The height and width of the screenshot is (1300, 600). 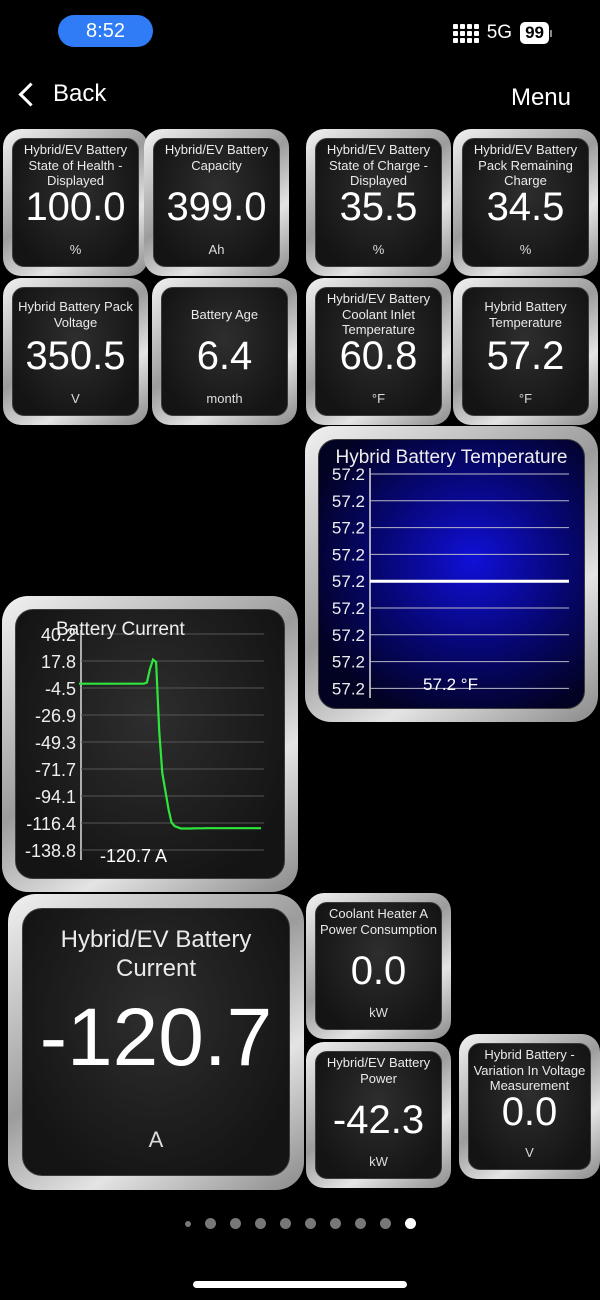 I want to click on home-indicator, so click(x=300, y=1284).